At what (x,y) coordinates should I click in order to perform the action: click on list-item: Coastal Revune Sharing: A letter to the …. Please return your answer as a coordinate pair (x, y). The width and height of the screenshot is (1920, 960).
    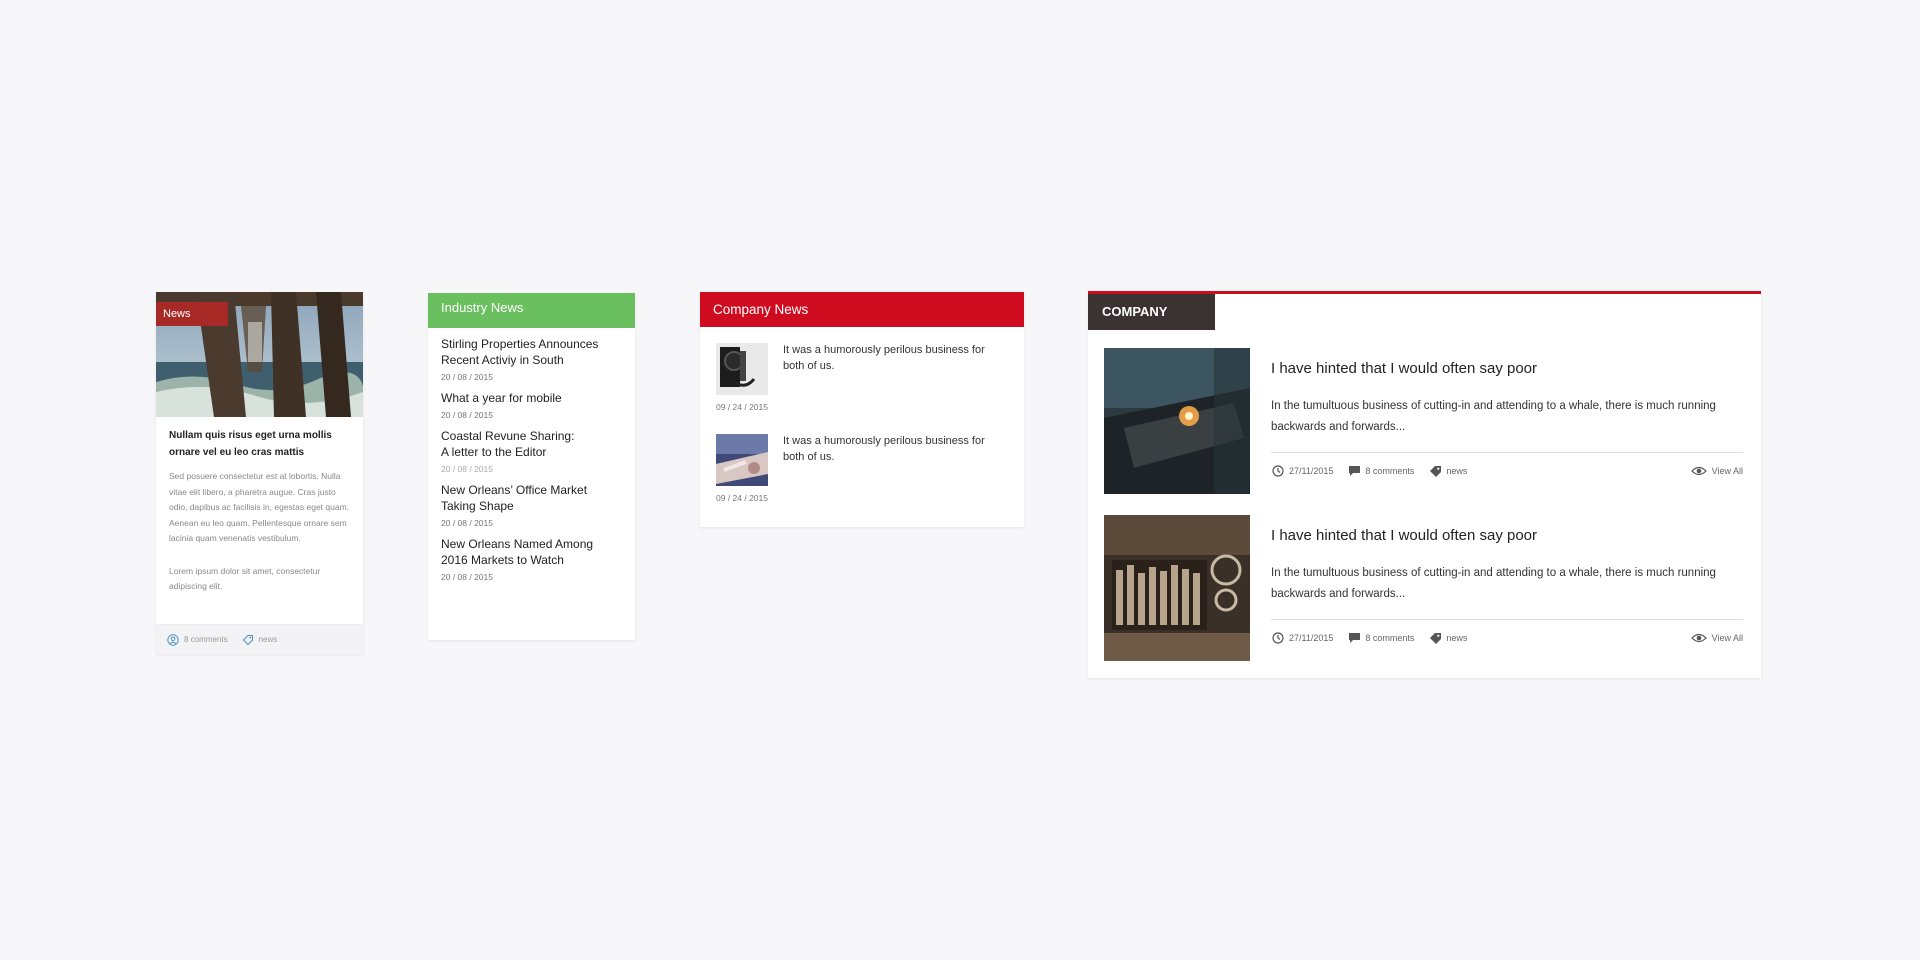
    Looking at the image, I should click on (531, 451).